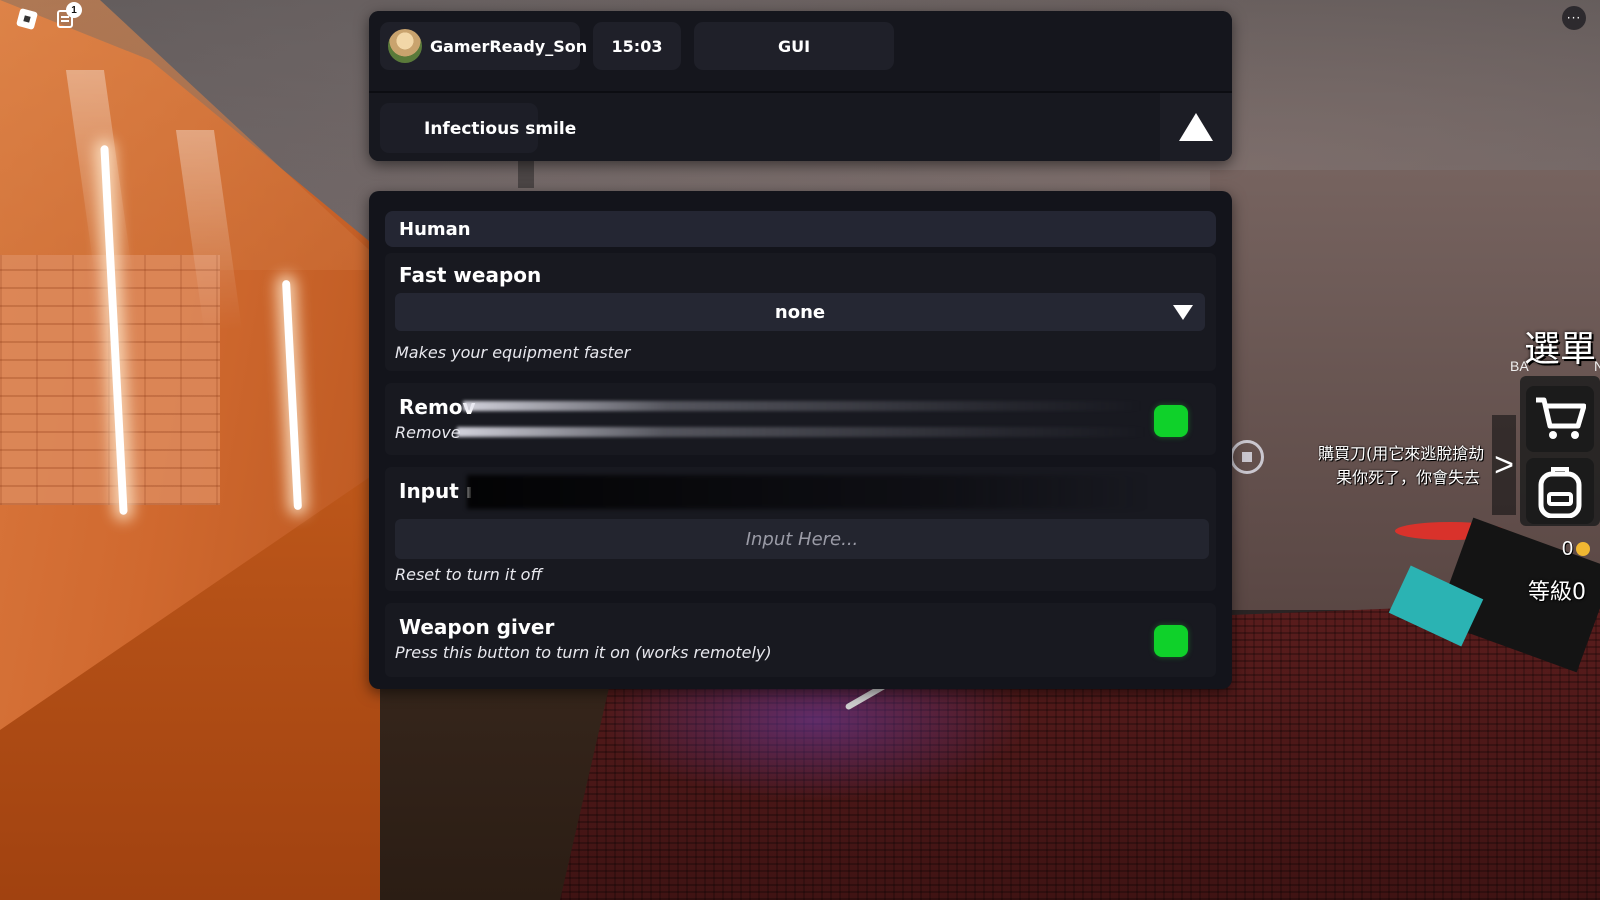 This screenshot has width=1600, height=900. Describe the element at coordinates (1574, 18) in the screenshot. I see `more-icon: ···` at that location.